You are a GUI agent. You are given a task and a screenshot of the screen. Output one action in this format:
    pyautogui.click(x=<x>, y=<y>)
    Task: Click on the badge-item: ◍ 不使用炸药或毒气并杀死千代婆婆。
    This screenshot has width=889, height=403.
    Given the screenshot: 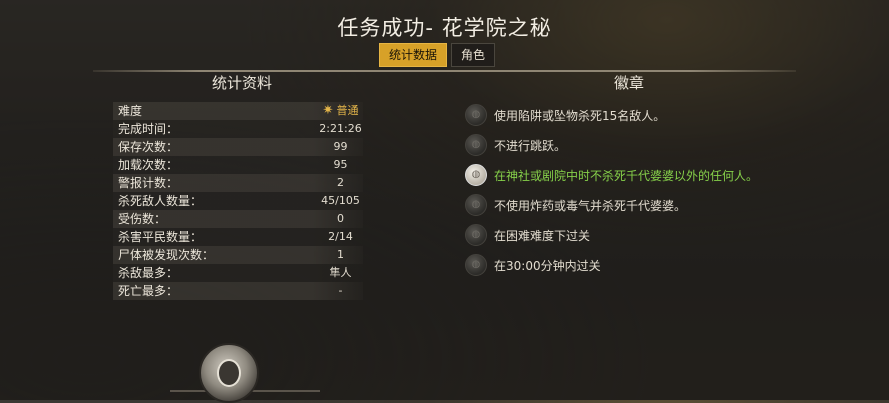 What is the action you would take?
    pyautogui.click(x=633, y=205)
    